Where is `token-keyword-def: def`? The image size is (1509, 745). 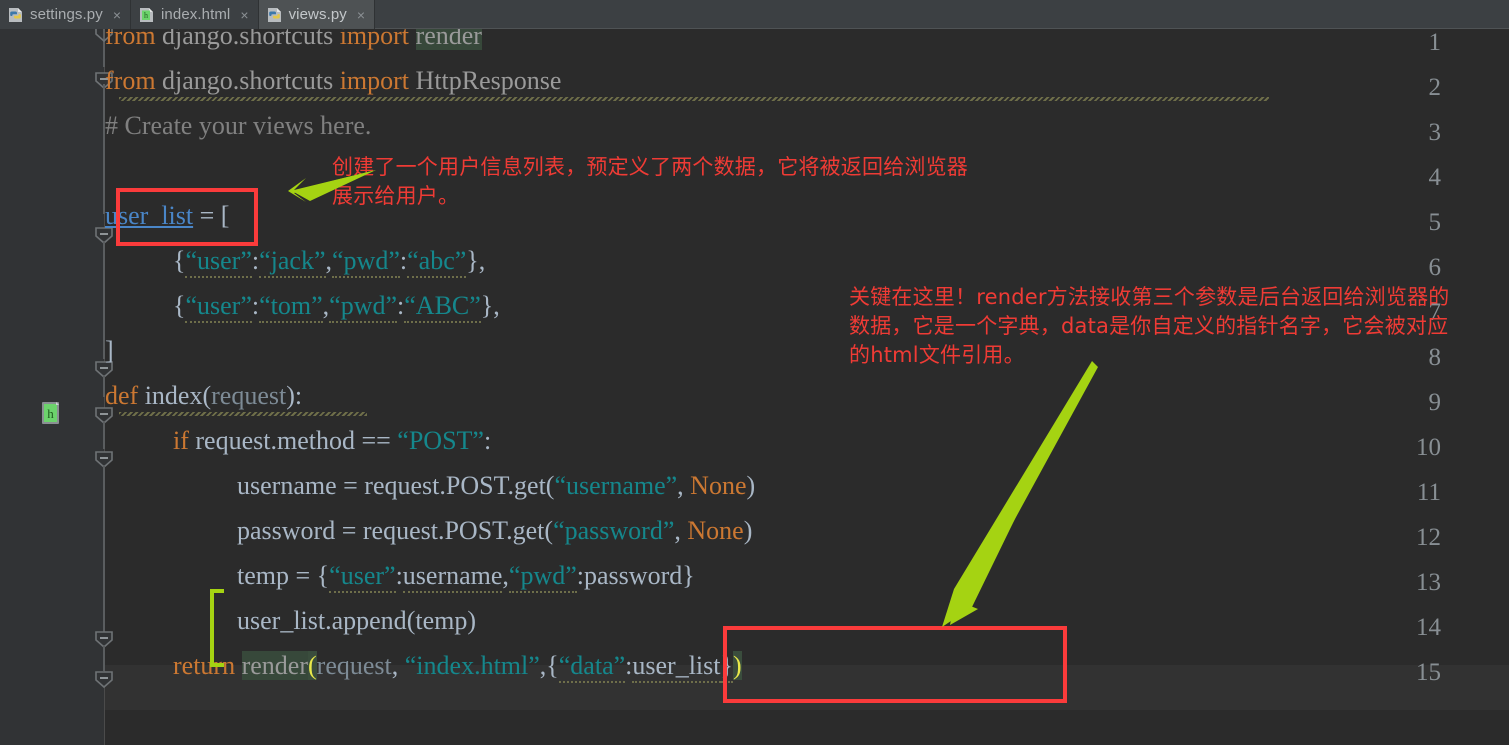
token-keyword-def: def is located at coordinates (122, 395).